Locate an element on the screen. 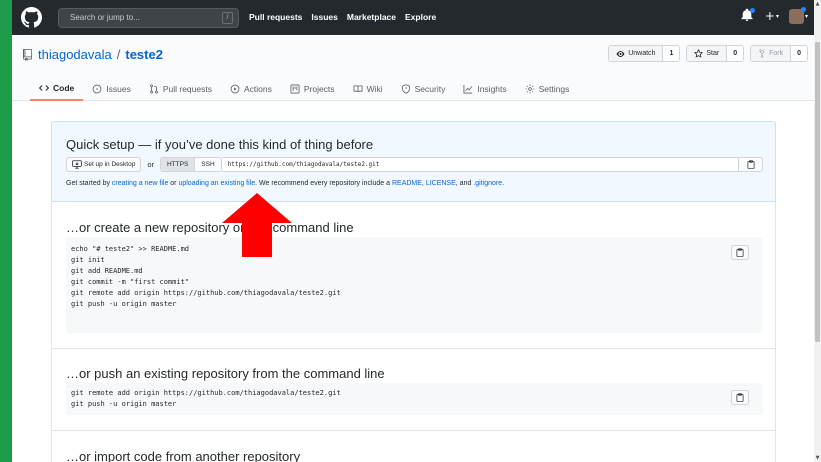 This screenshot has width=821, height=462. tab-settings-label: Settings is located at coordinates (554, 89).